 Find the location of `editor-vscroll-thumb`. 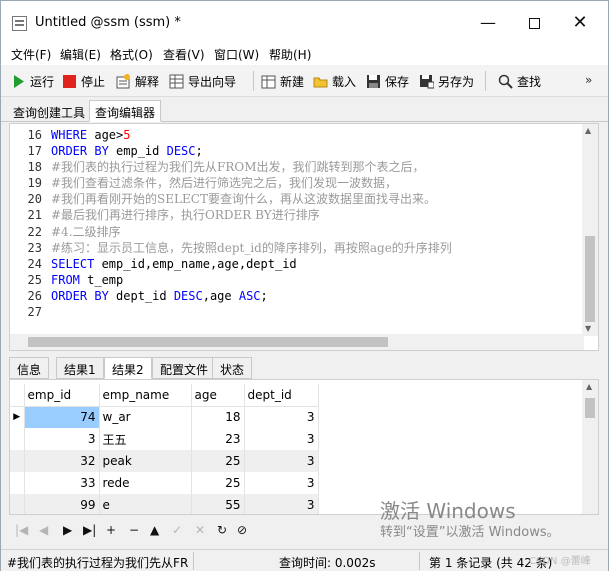

editor-vscroll-thumb is located at coordinates (590, 279).